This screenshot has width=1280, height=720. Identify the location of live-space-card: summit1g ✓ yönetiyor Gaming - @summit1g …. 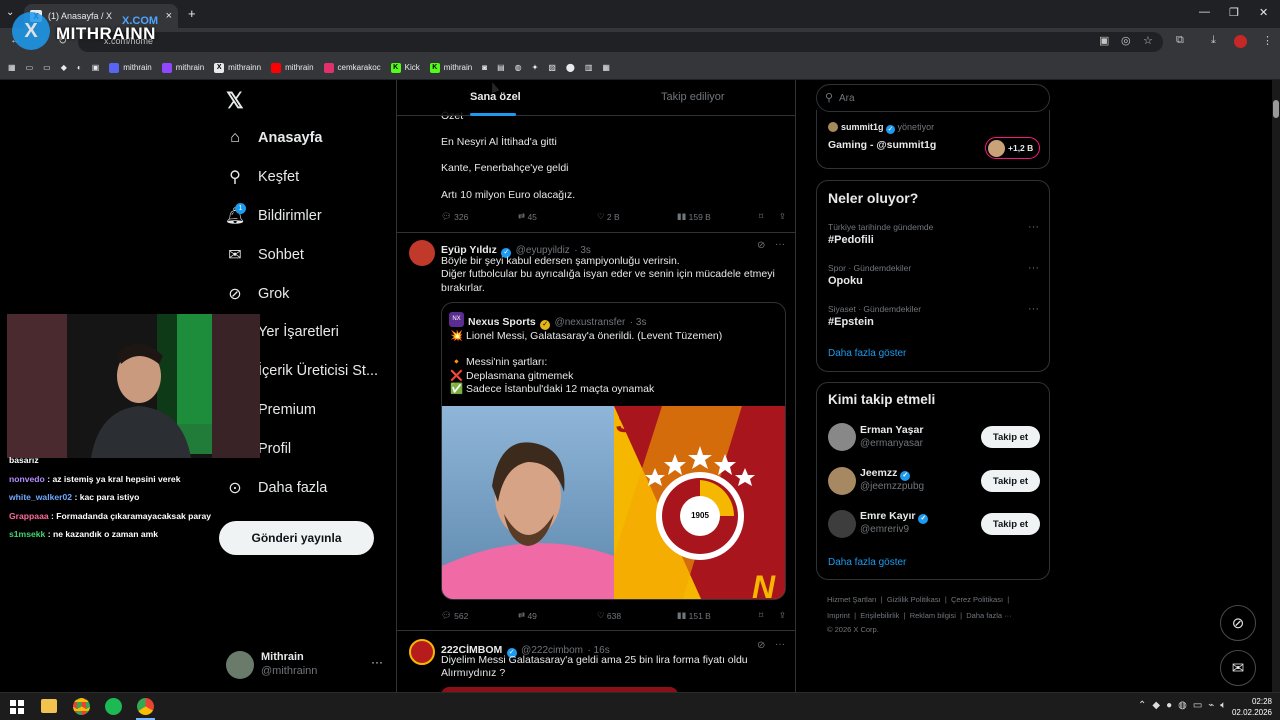
(933, 139).